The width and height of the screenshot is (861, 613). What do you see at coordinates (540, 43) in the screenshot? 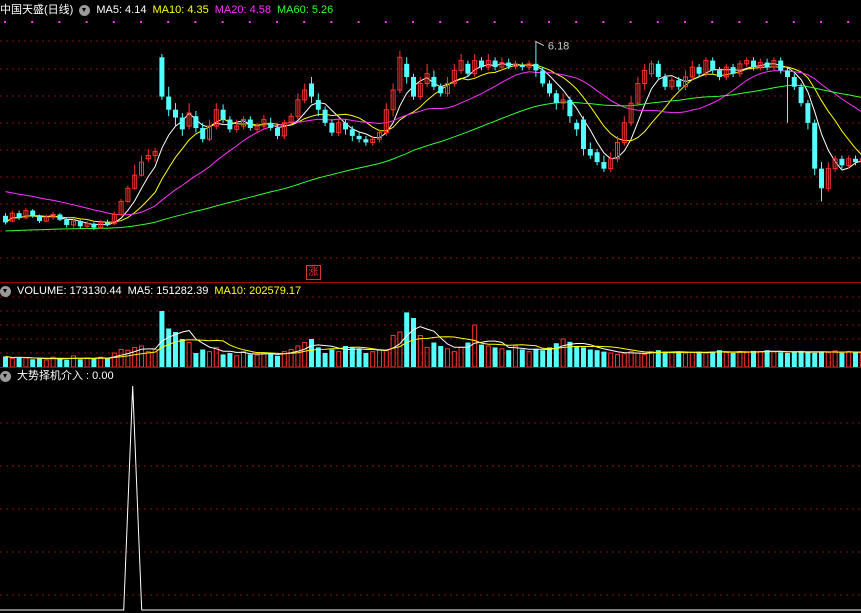
I see `high-marker-arrow` at bounding box center [540, 43].